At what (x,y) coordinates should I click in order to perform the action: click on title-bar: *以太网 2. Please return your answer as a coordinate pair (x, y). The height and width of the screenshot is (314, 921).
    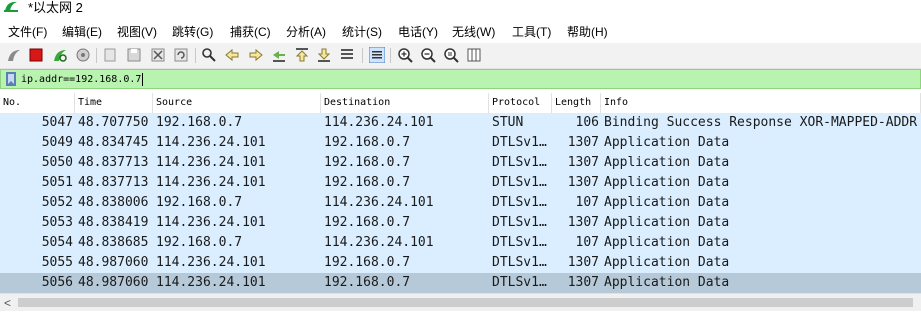
    Looking at the image, I should click on (460, 8).